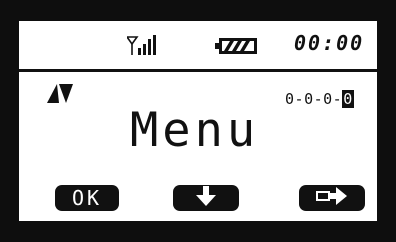  What do you see at coordinates (348, 99) in the screenshot?
I see `counter-digit-selected: 0` at bounding box center [348, 99].